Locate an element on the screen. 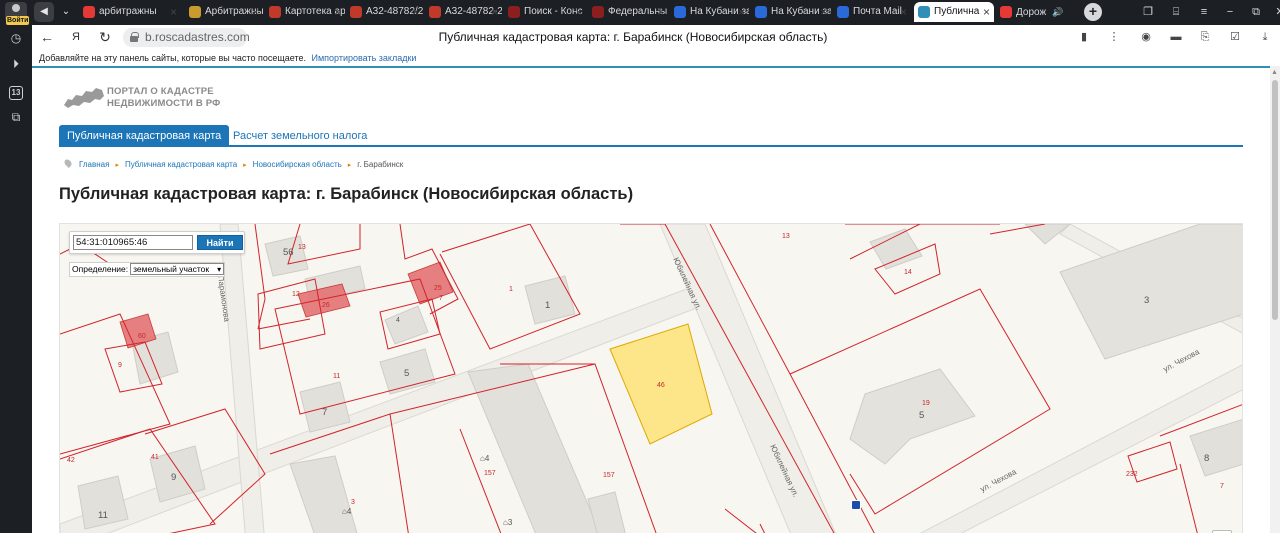 The height and width of the screenshot is (533, 1280). parcel-number: 41 is located at coordinates (155, 457).